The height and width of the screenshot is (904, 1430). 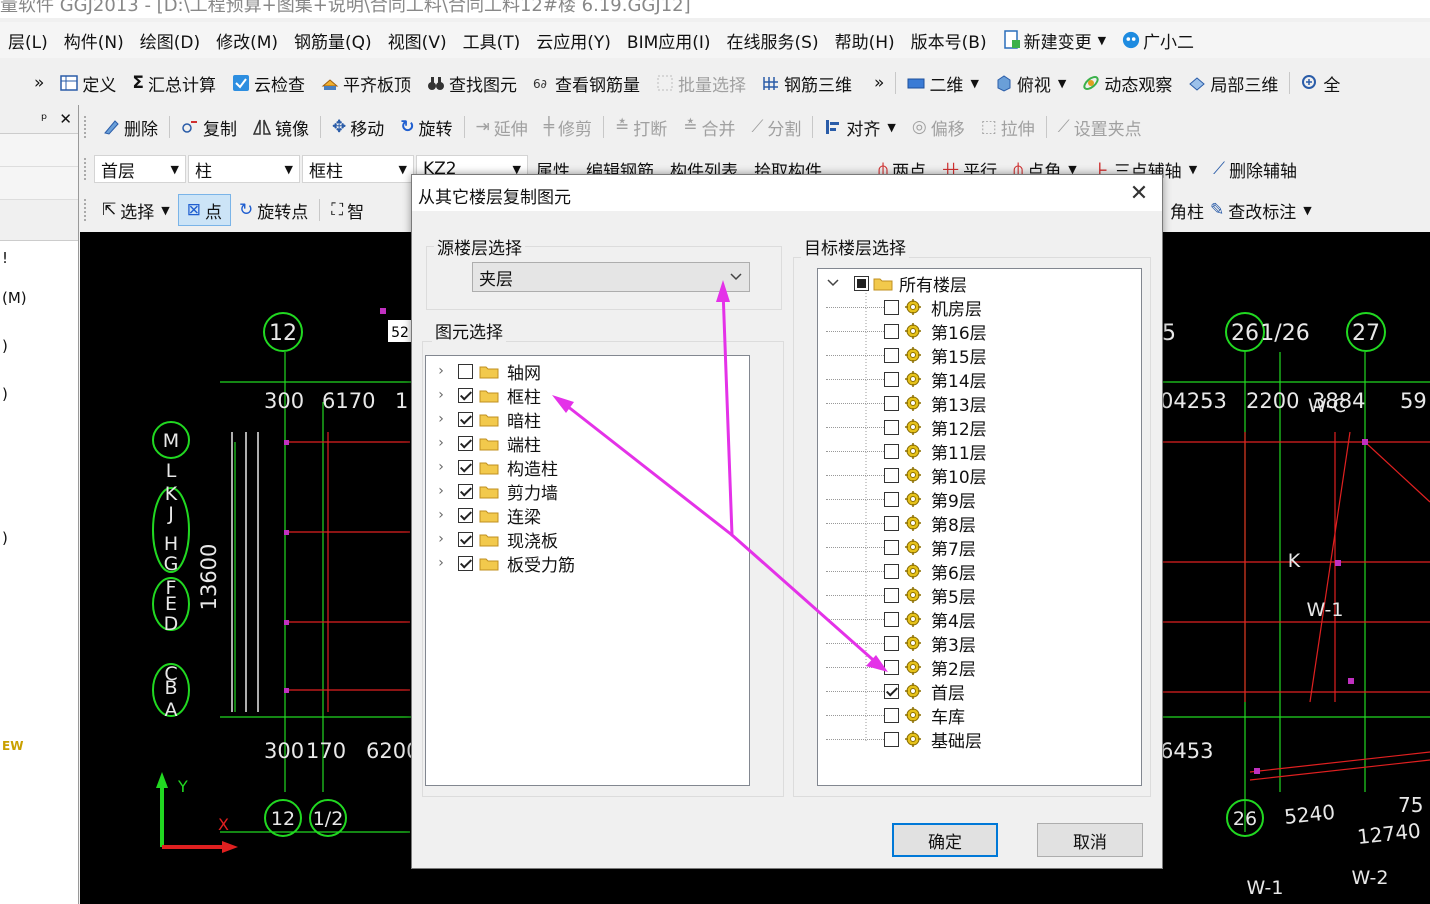 What do you see at coordinates (906, 379) in the screenshot?
I see `target-floor-item: 第14层` at bounding box center [906, 379].